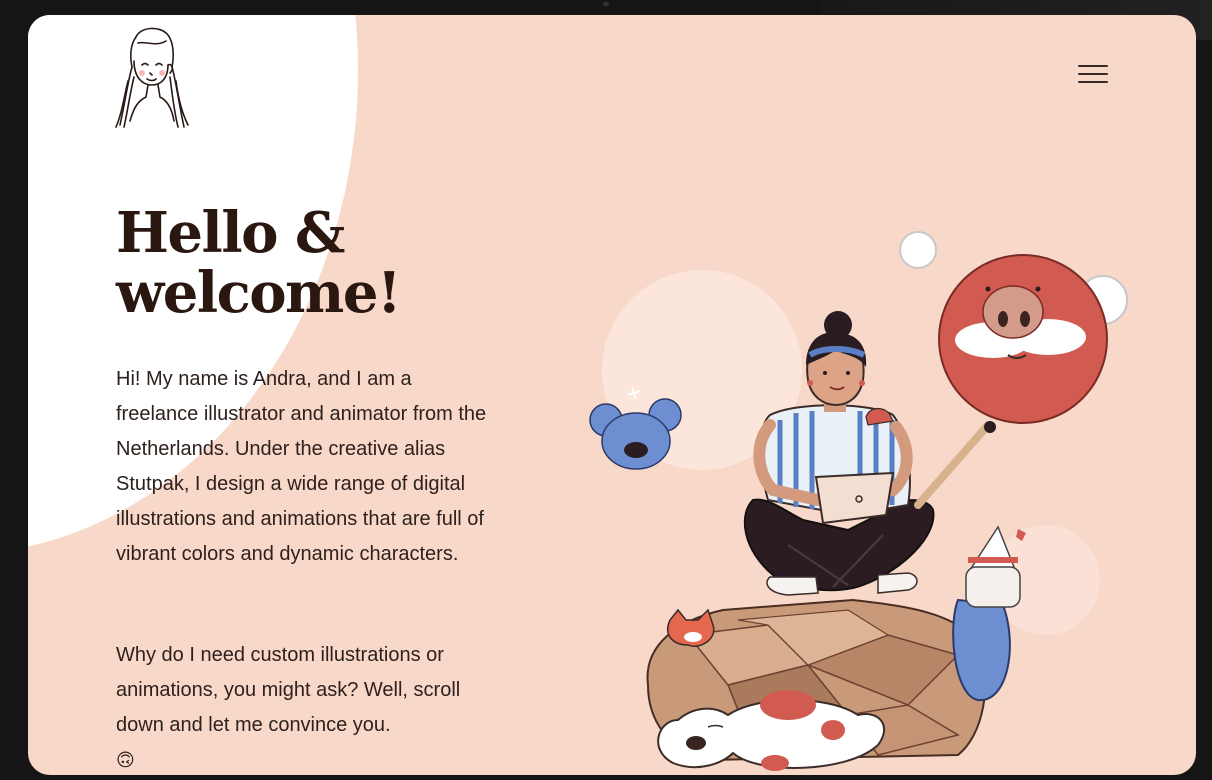 This screenshot has height=780, width=1212. Describe the element at coordinates (259, 293) in the screenshot. I see `headline-line-2: welcome!` at that location.